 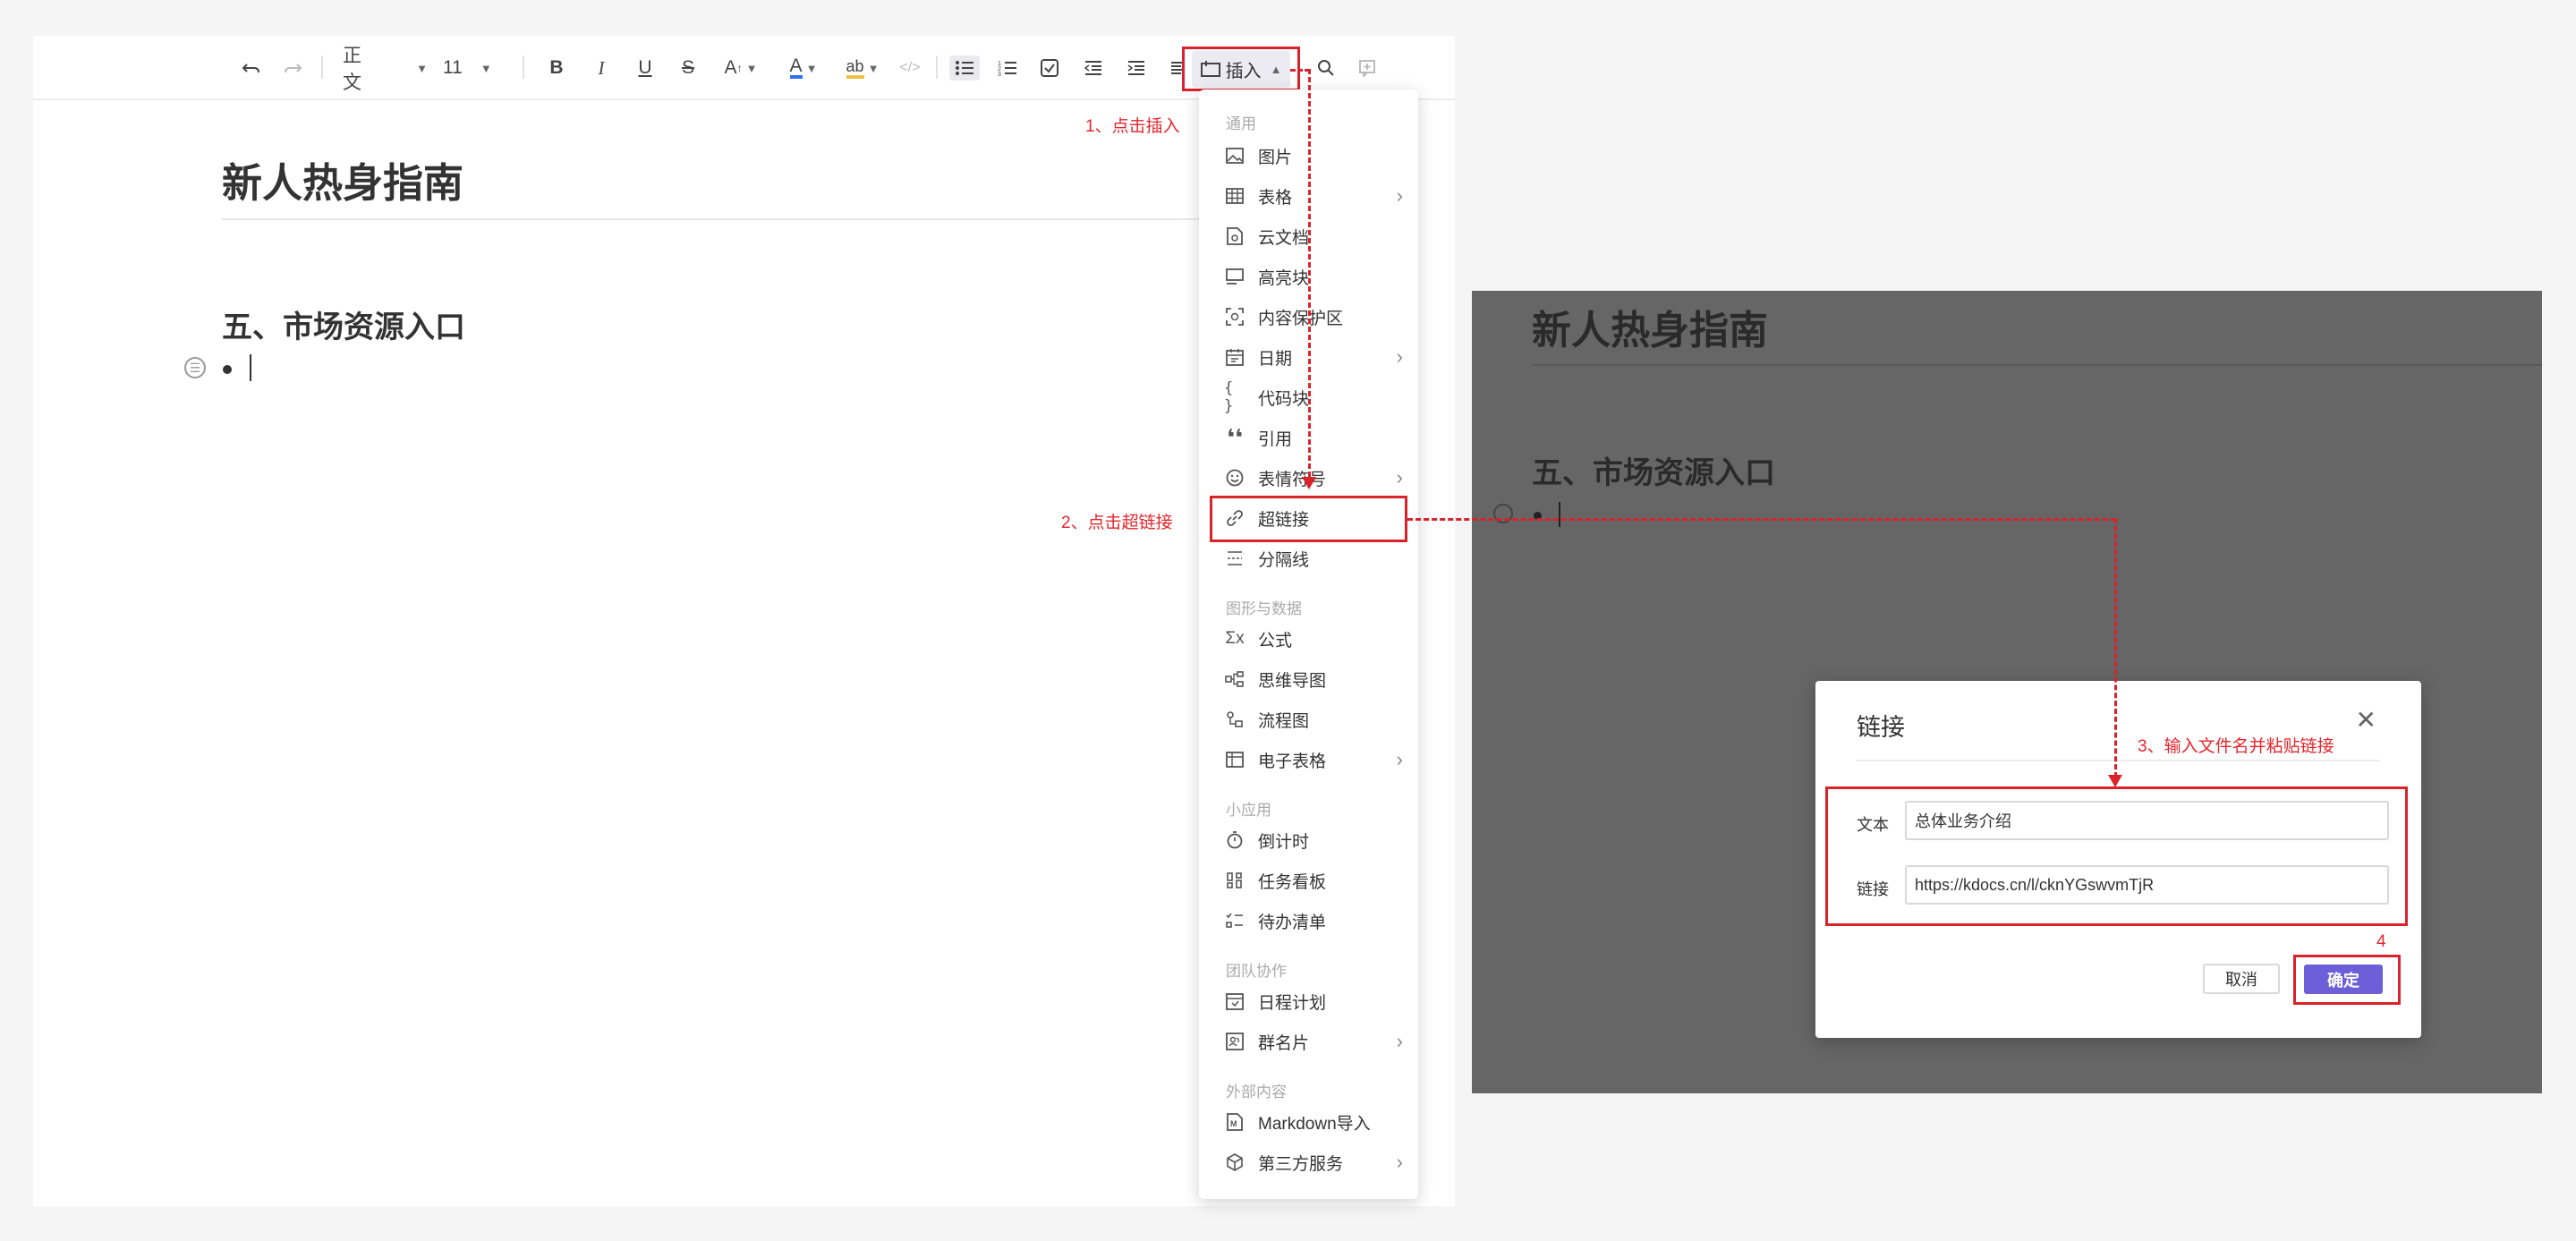 What do you see at coordinates (1313, 558) in the screenshot?
I see `menu-item-divider: 分隔线` at bounding box center [1313, 558].